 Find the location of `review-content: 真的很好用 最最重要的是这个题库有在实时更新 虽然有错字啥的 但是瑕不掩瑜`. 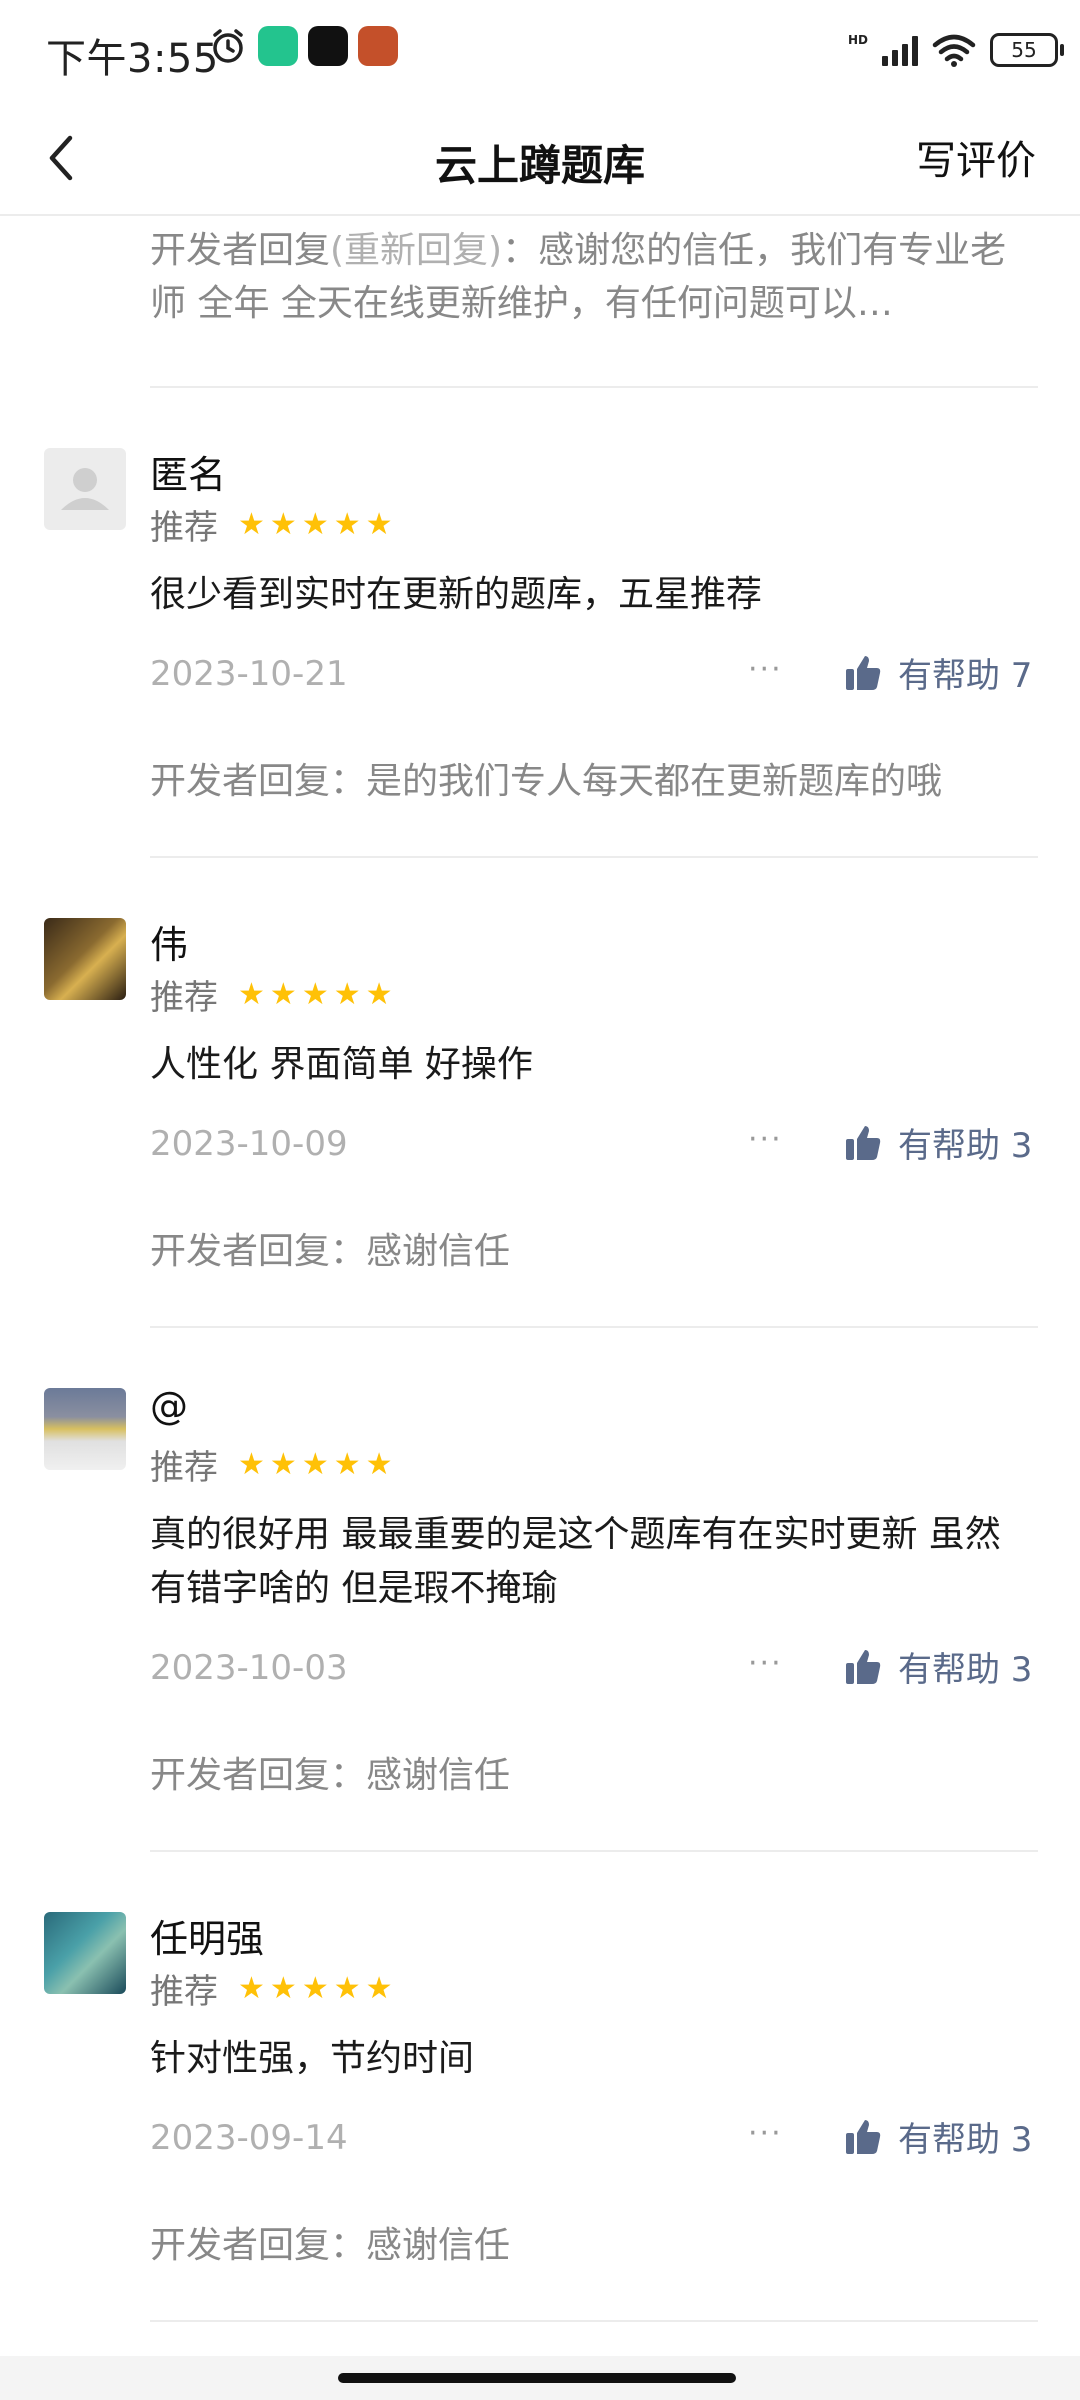

review-content: 真的很好用 最最重要的是这个题库有在实时更新 虽然有错字啥的 但是瑕不掩瑜 is located at coordinates (575, 1561).